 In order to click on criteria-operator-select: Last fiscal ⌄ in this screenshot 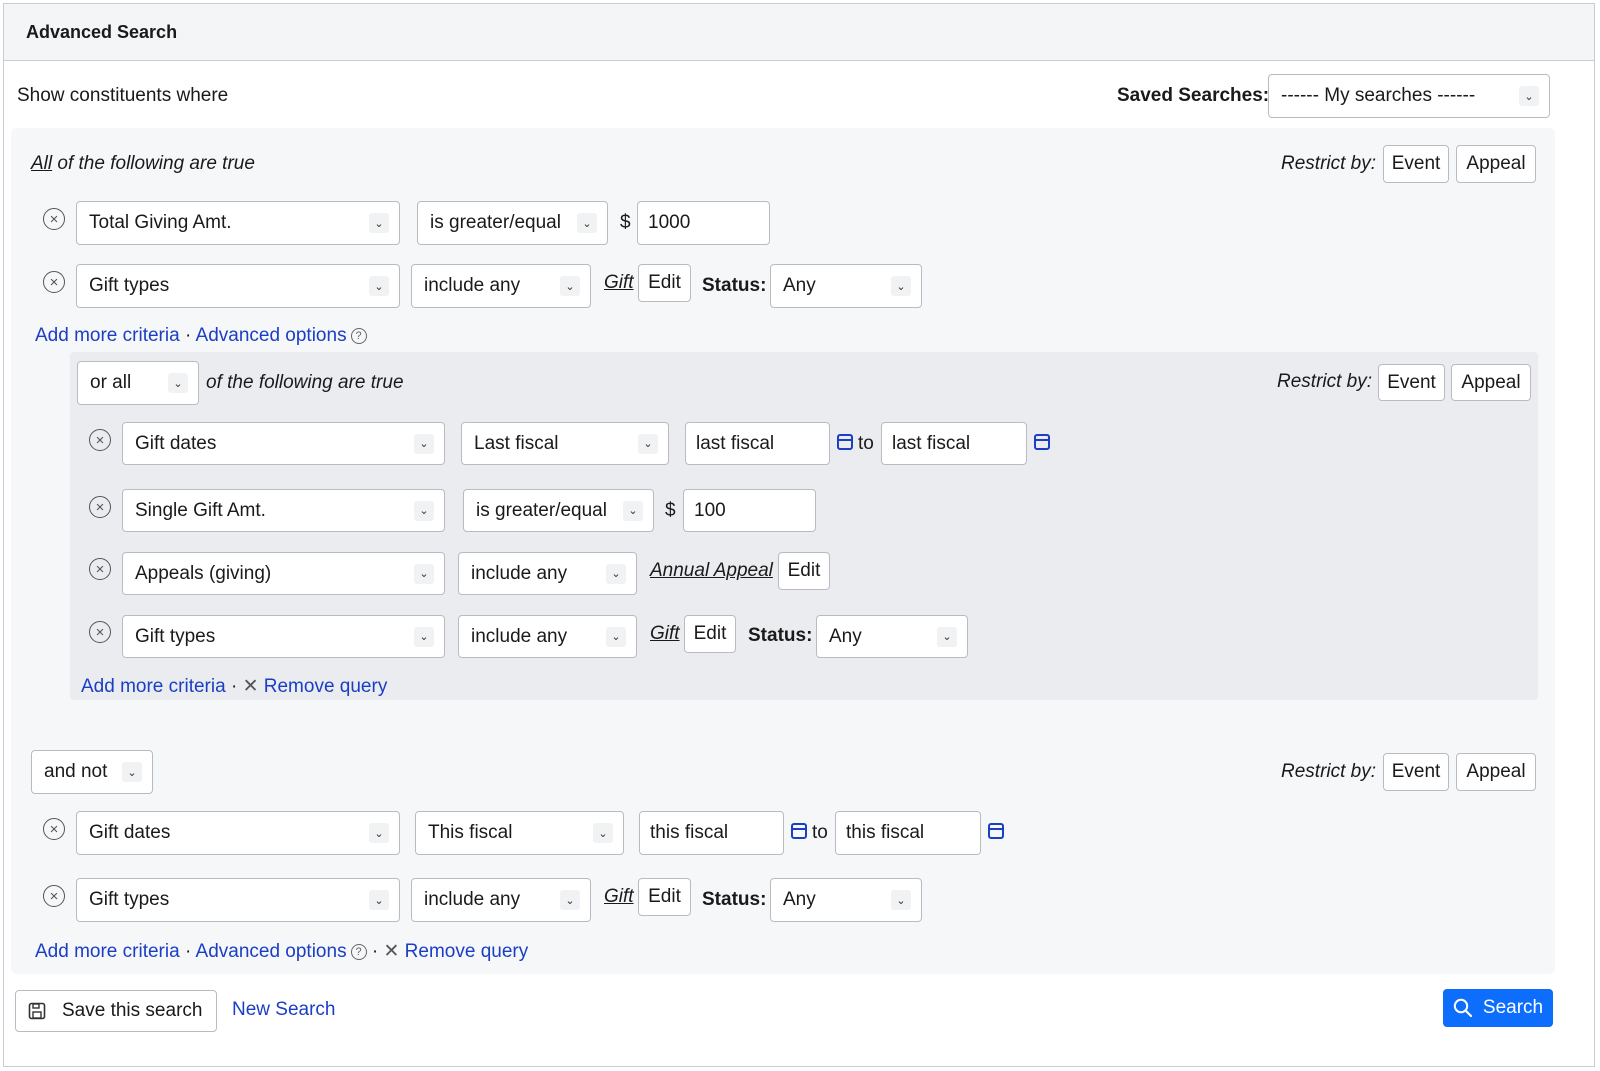, I will do `click(565, 443)`.